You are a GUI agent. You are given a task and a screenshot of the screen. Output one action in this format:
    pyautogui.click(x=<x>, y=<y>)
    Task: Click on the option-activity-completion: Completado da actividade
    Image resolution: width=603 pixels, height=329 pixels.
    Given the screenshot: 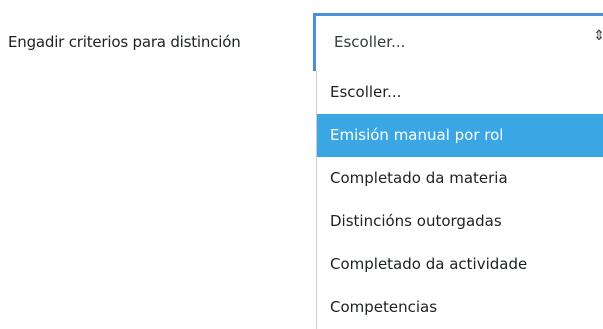 What is the action you would take?
    pyautogui.click(x=460, y=264)
    